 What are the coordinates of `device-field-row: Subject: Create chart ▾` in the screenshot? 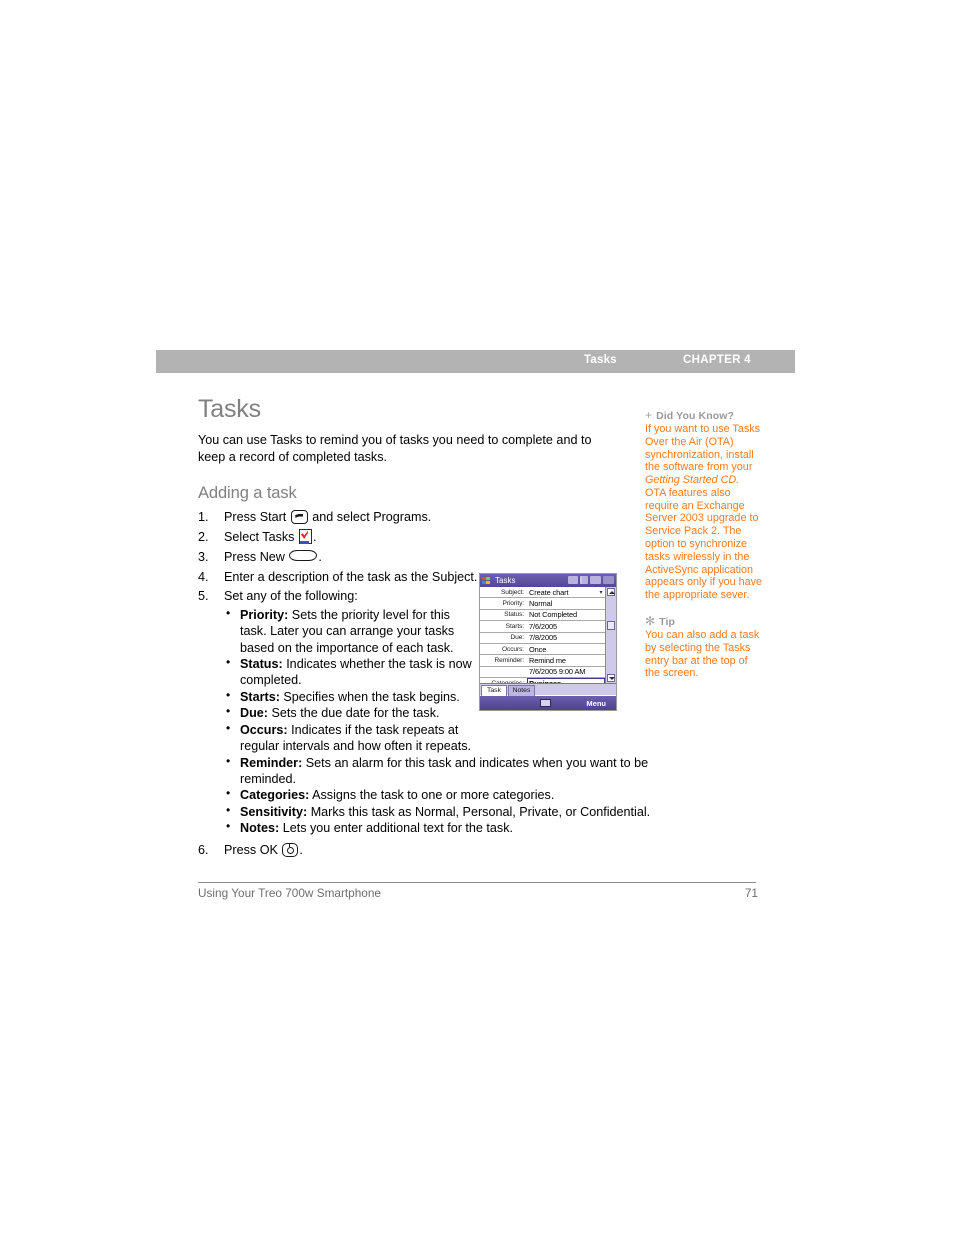 It's located at (542, 593).